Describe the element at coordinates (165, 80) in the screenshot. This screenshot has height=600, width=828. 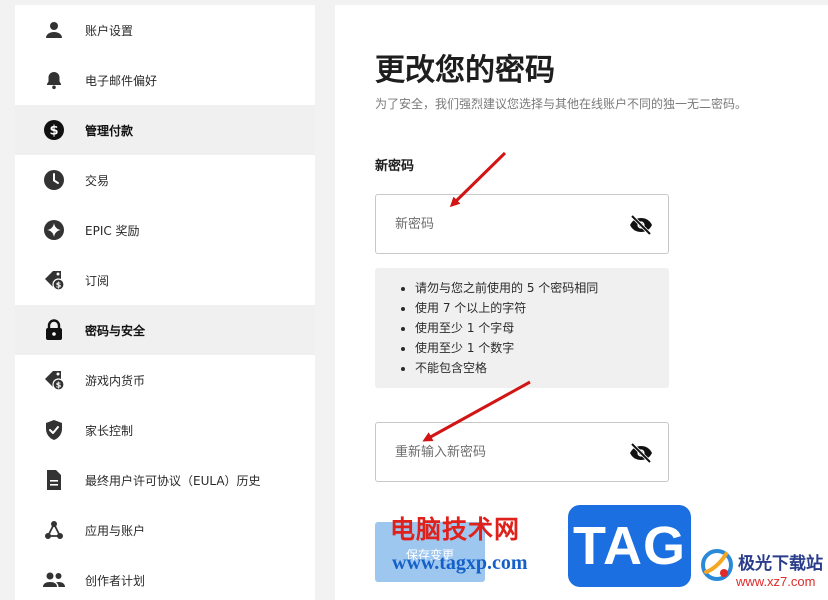
I see `sidebar-item-email-preferences: 电子邮件偏好` at that location.